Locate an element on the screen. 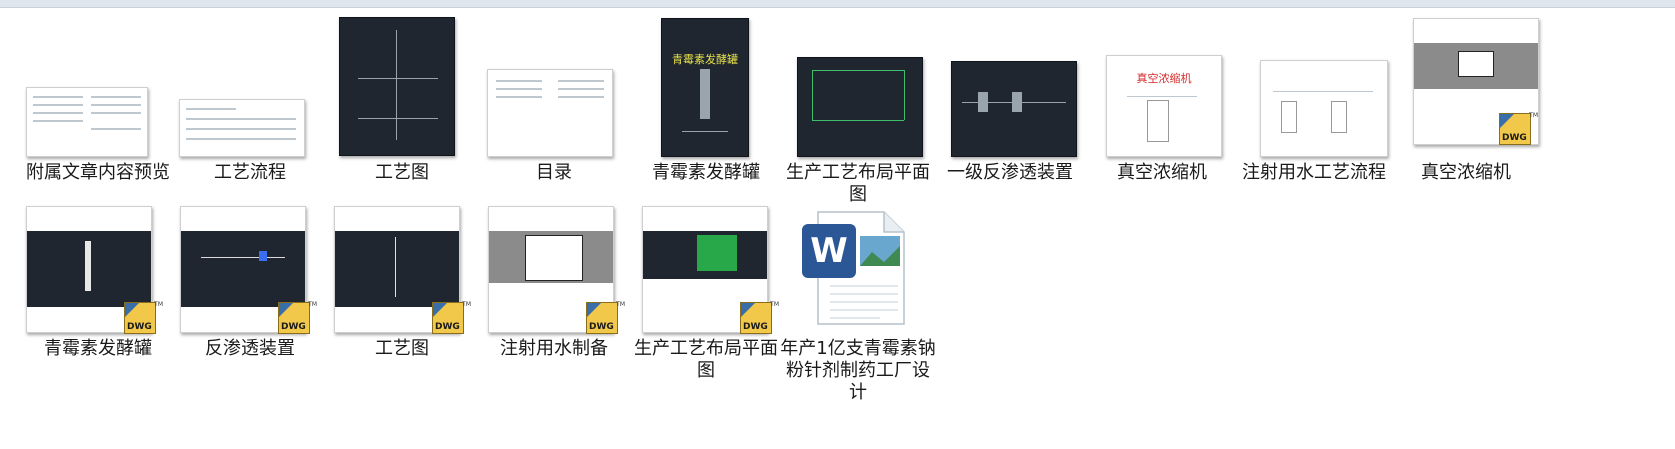 This screenshot has height=449, width=1675. file-name: 注射用水制备 is located at coordinates (554, 348).